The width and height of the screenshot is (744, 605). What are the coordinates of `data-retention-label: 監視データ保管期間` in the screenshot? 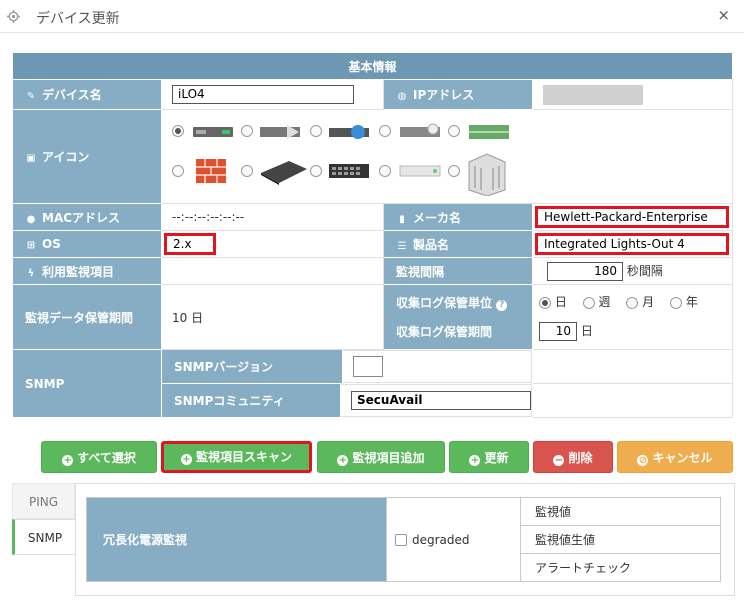 It's located at (87, 317).